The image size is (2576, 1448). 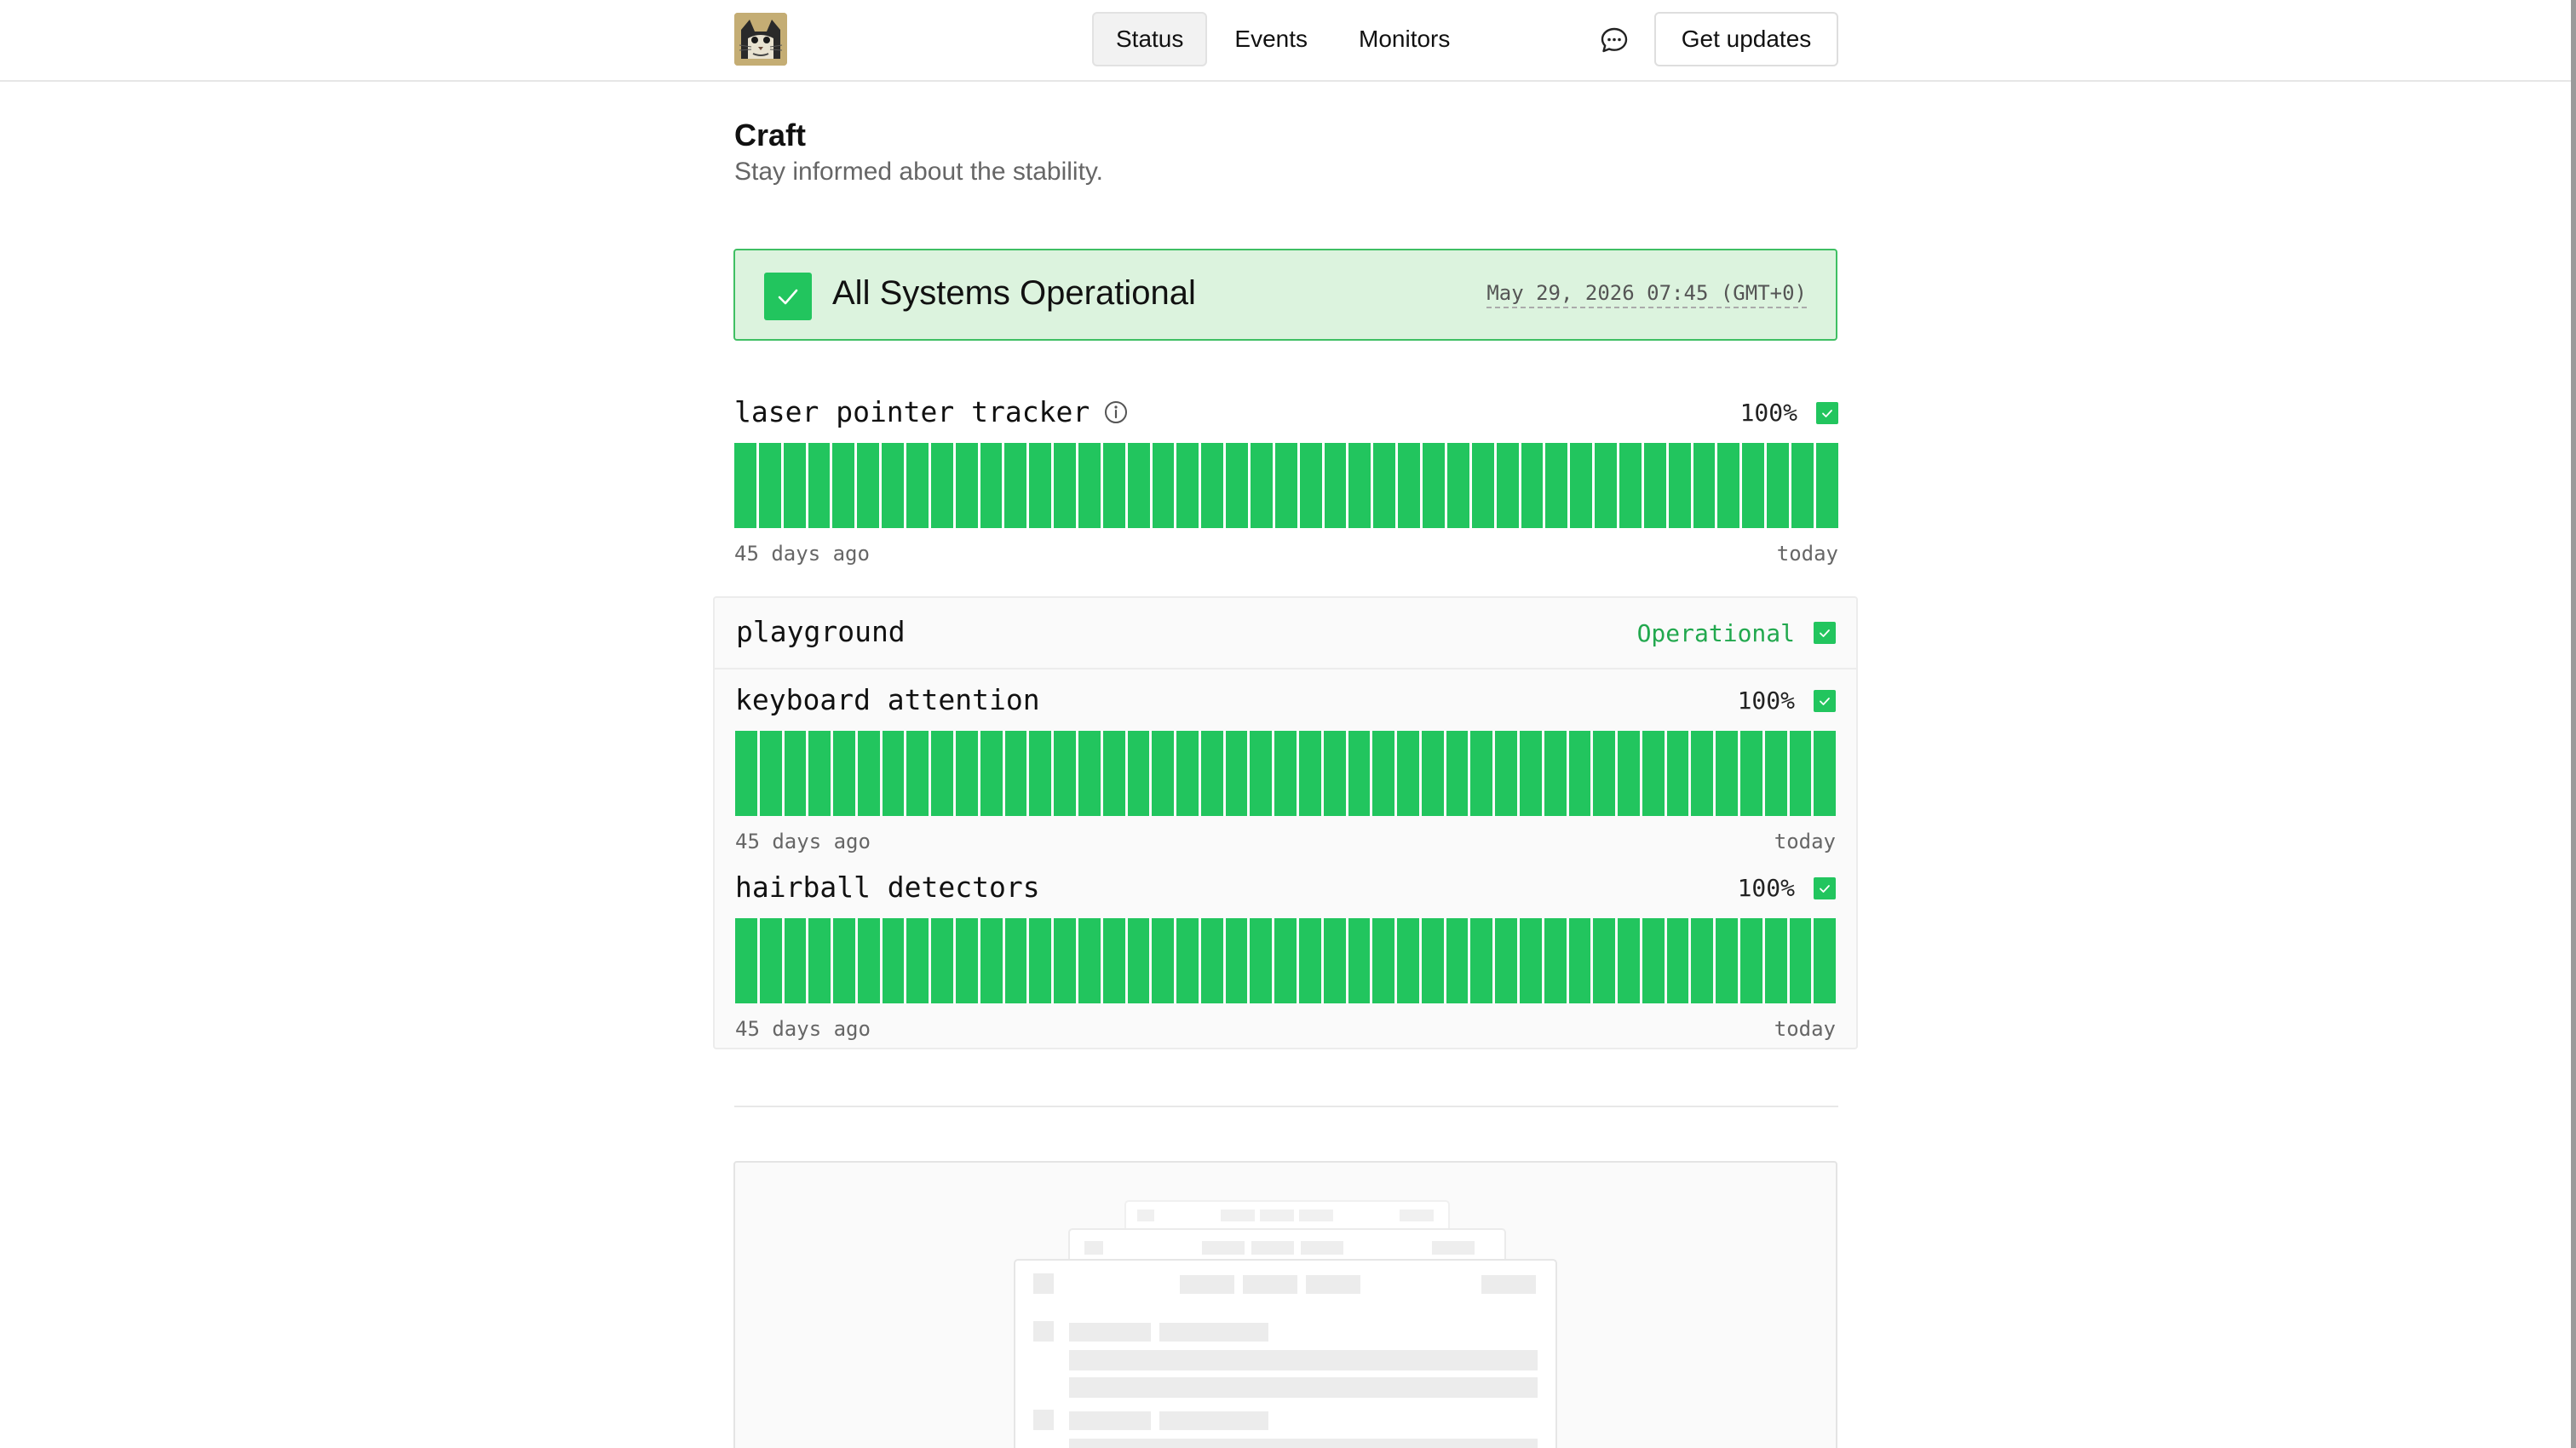 What do you see at coordinates (1614, 40) in the screenshot?
I see `chat-bubble-icon` at bounding box center [1614, 40].